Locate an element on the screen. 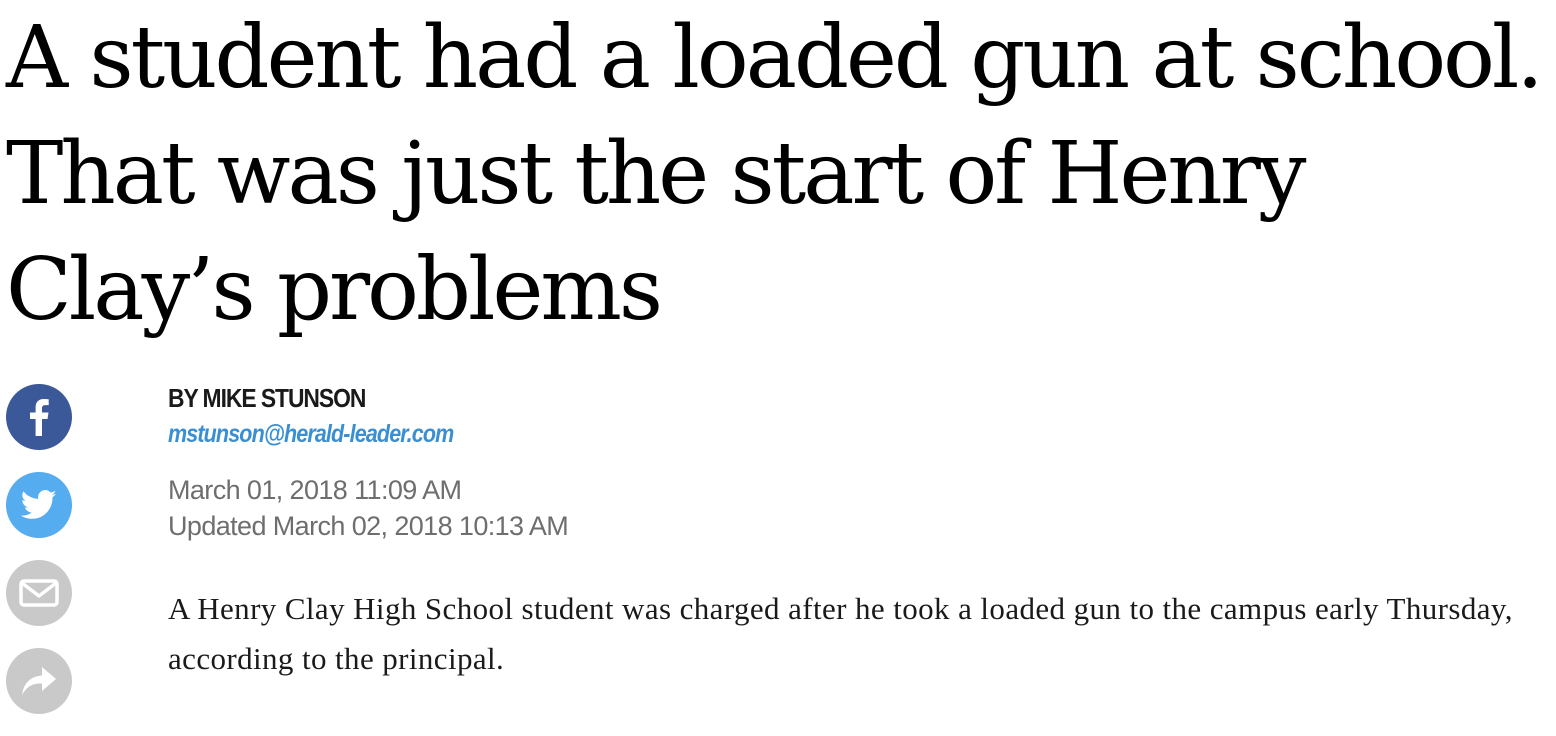  email-icon is located at coordinates (39, 593).